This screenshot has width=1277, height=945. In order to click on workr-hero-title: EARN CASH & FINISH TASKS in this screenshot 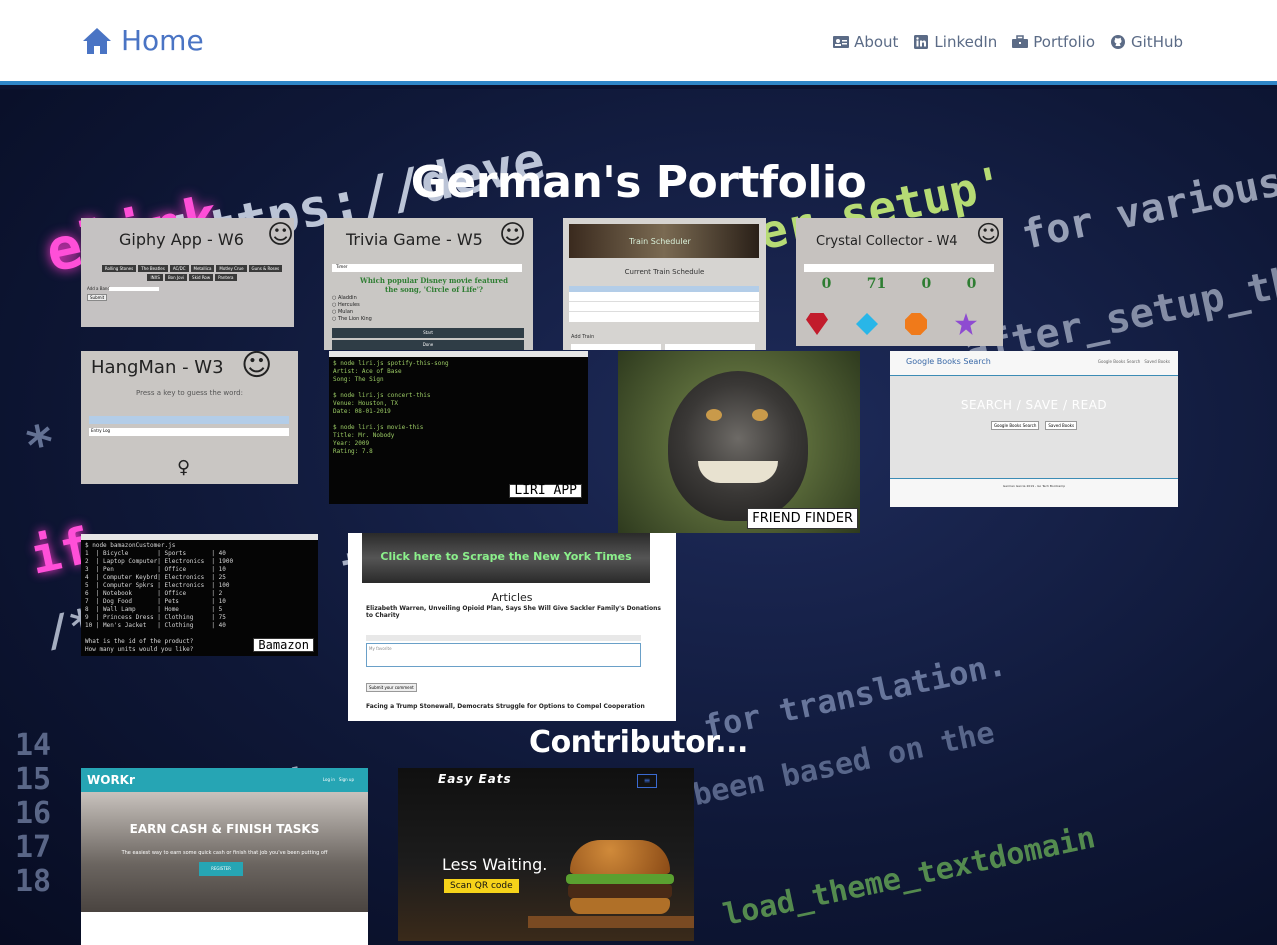, I will do `click(224, 829)`.